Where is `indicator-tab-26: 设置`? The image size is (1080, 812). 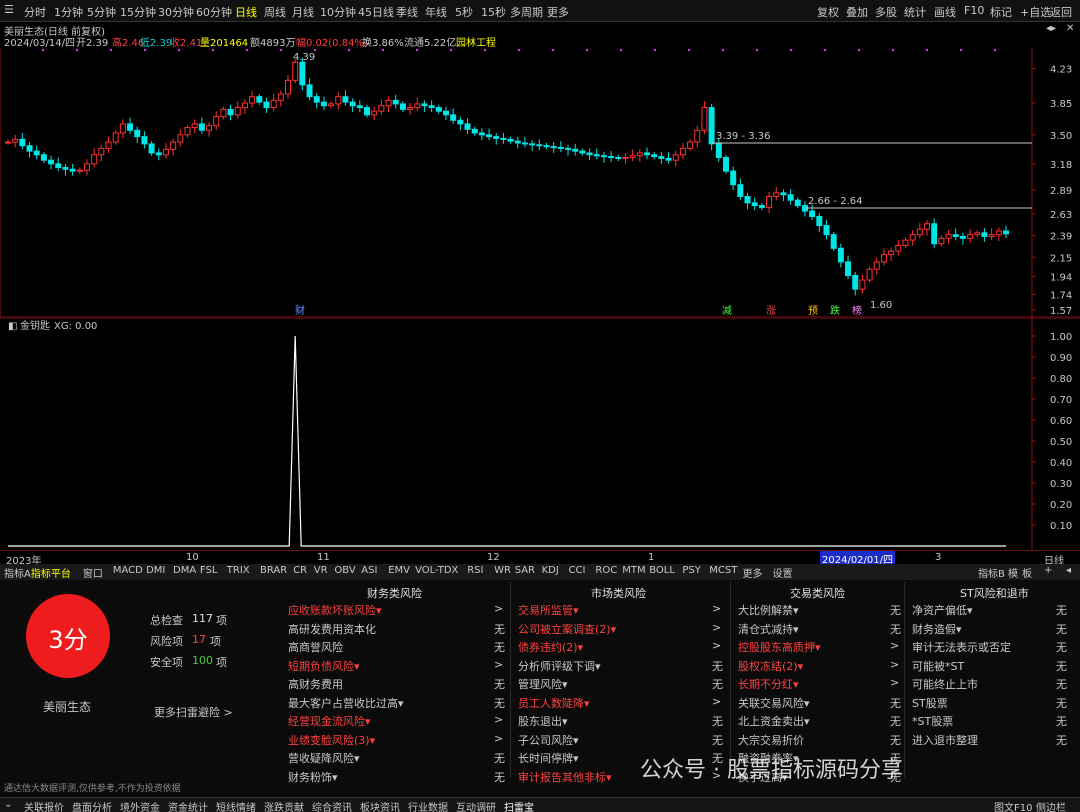 indicator-tab-26: 设置 is located at coordinates (783, 572).